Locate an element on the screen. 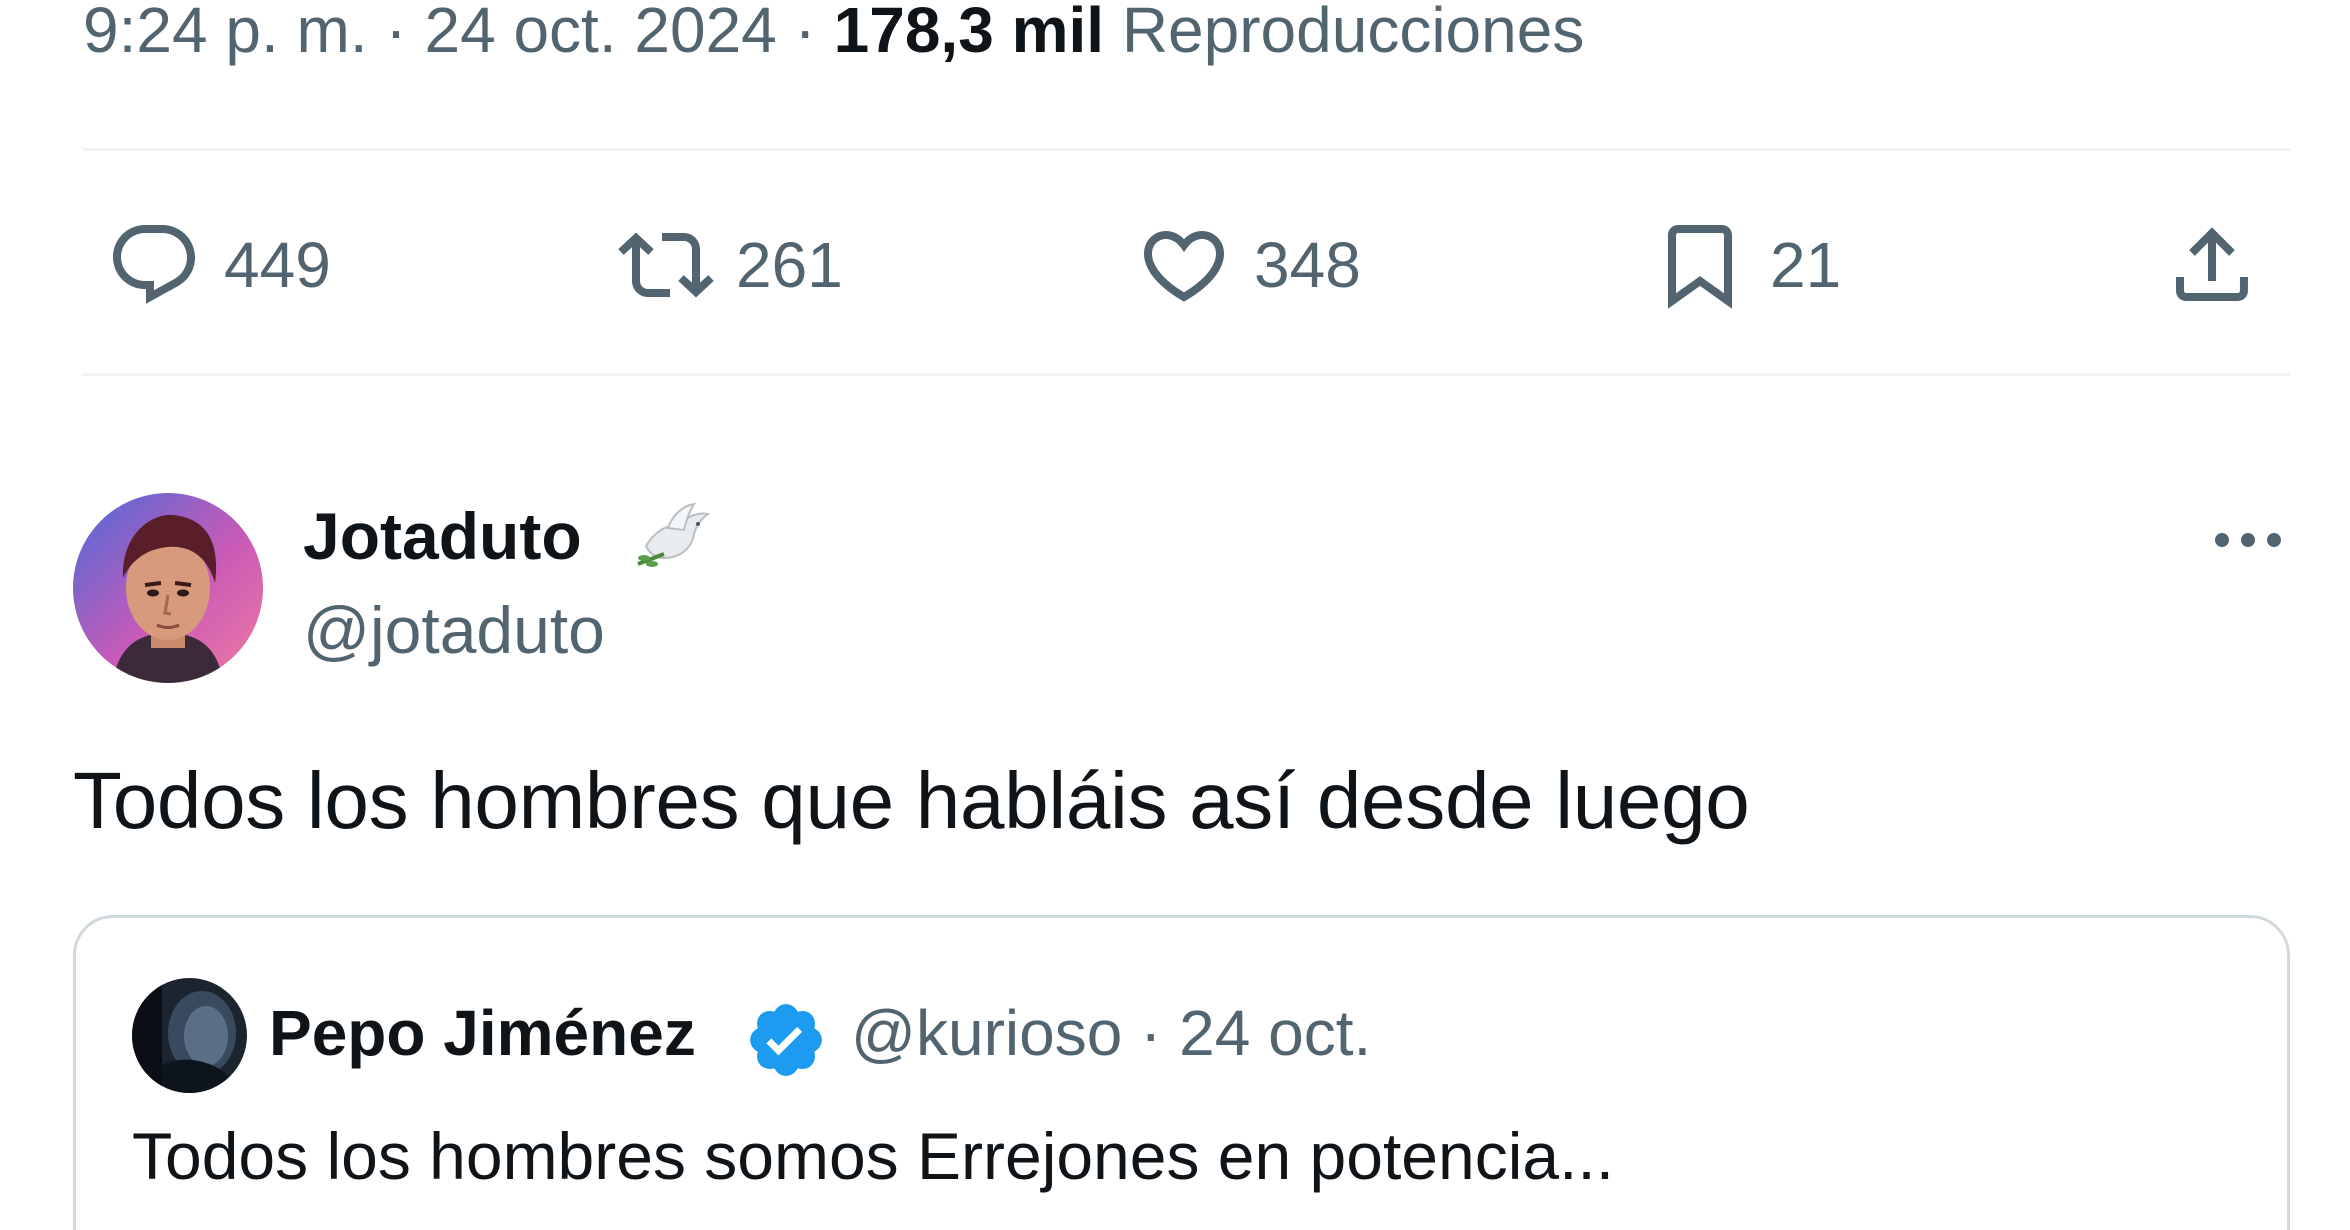  heart-icon is located at coordinates (1184, 266).